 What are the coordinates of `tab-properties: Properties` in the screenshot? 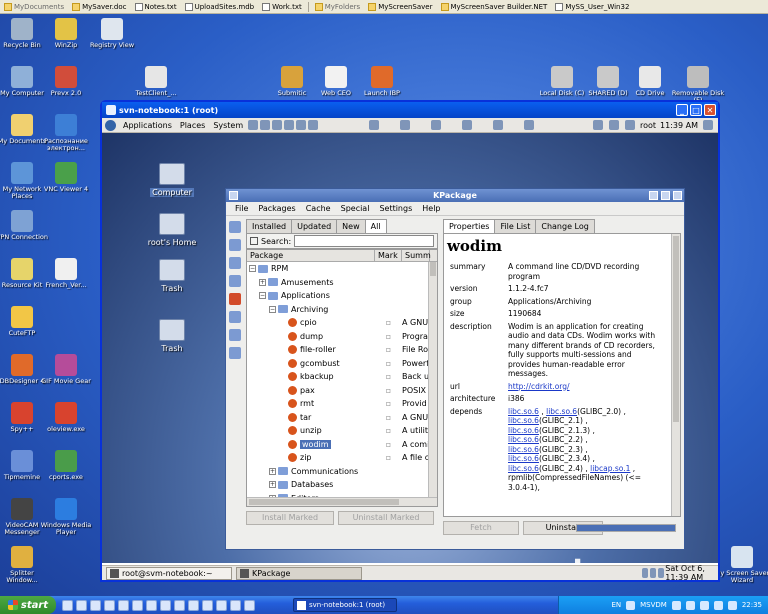 It's located at (469, 226).